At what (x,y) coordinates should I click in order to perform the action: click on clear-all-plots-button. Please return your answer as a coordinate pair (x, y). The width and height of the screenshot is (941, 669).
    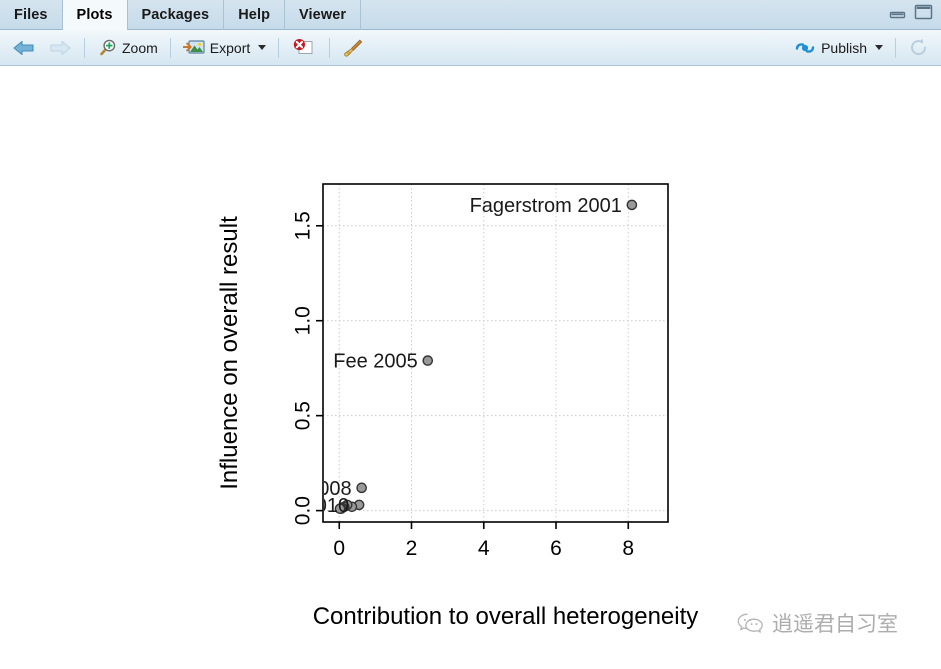
    Looking at the image, I should click on (353, 48).